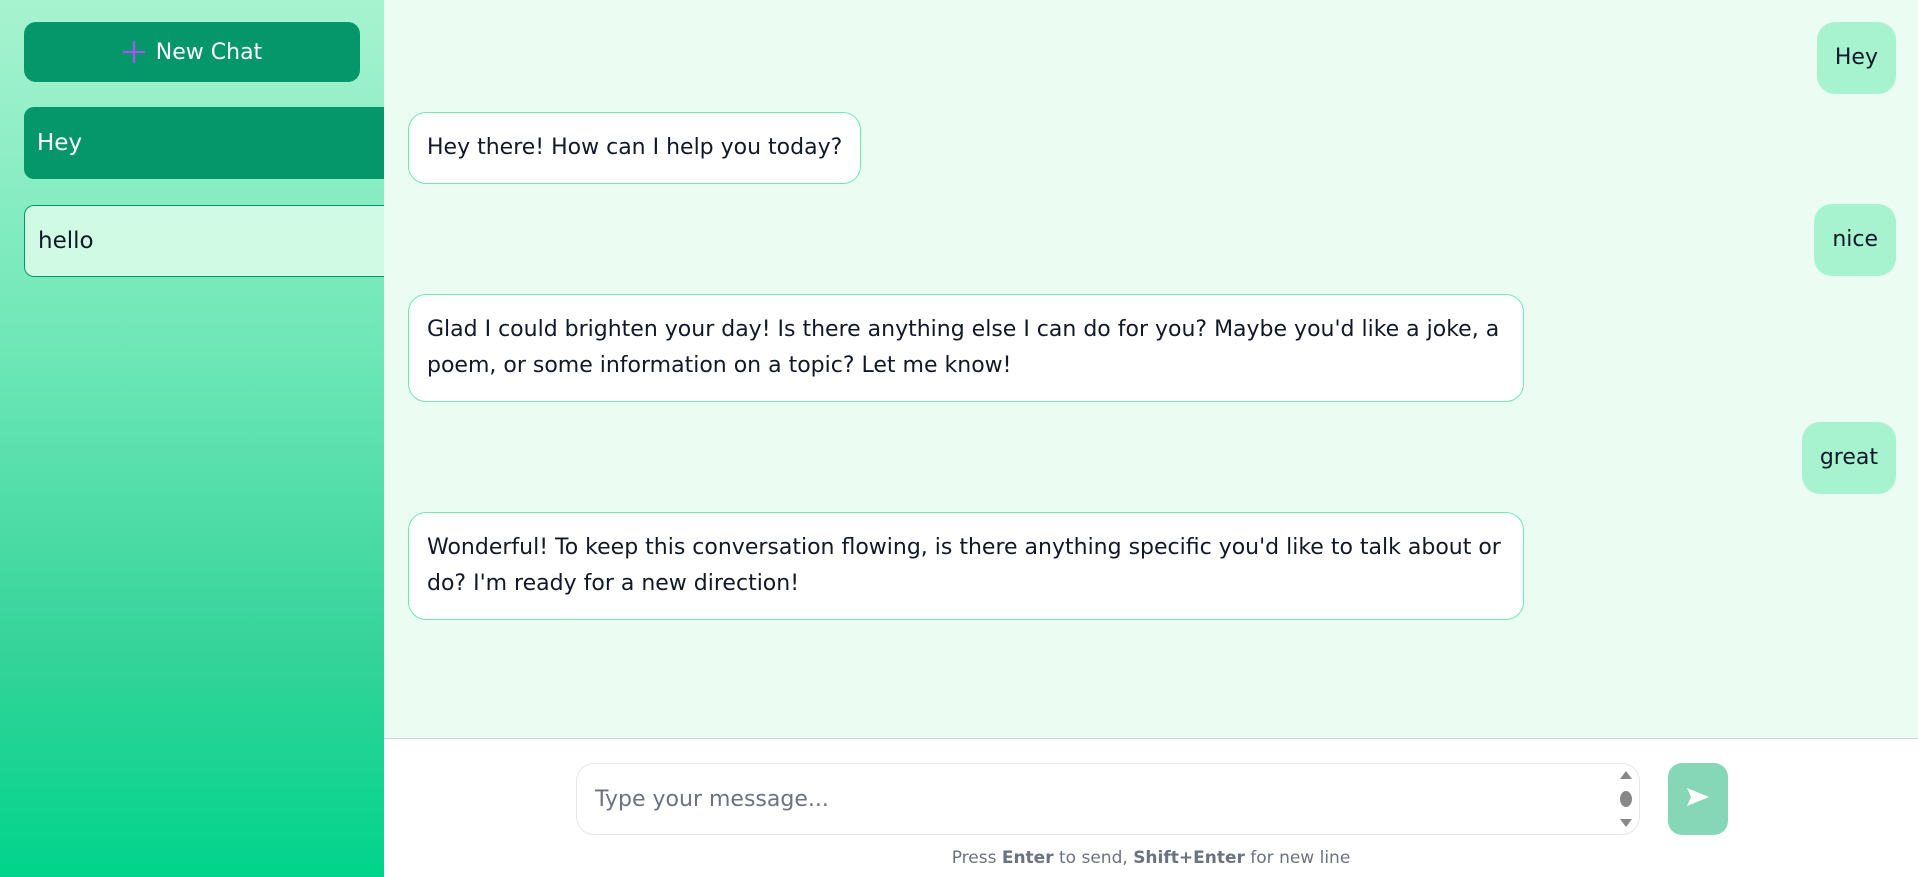  I want to click on user-message: nice, so click(1855, 240).